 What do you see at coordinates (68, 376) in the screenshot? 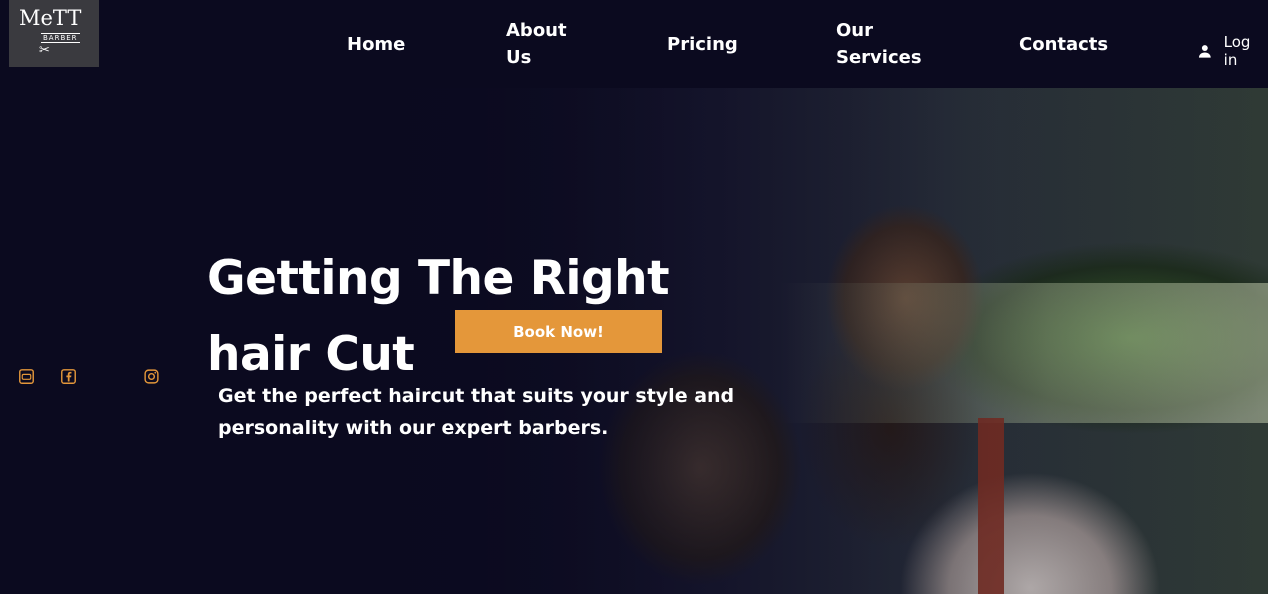
I see `facebook-icon` at bounding box center [68, 376].